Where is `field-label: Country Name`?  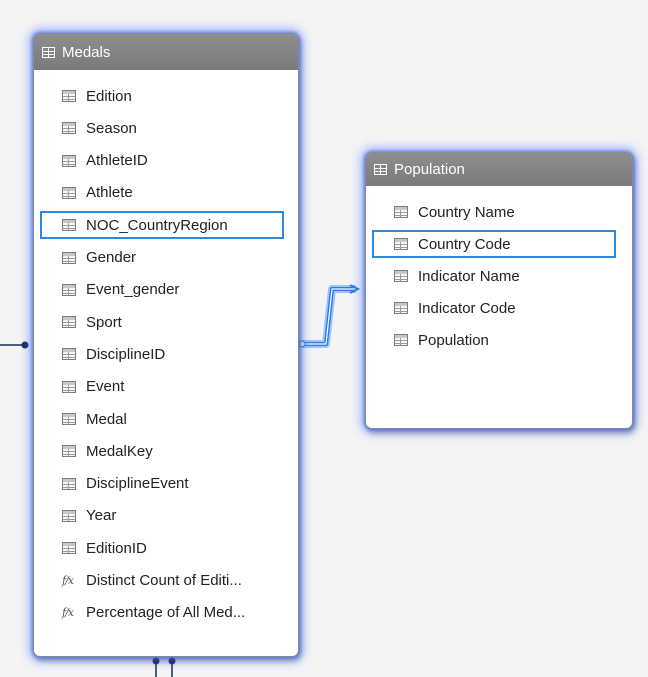
field-label: Country Name is located at coordinates (466, 212).